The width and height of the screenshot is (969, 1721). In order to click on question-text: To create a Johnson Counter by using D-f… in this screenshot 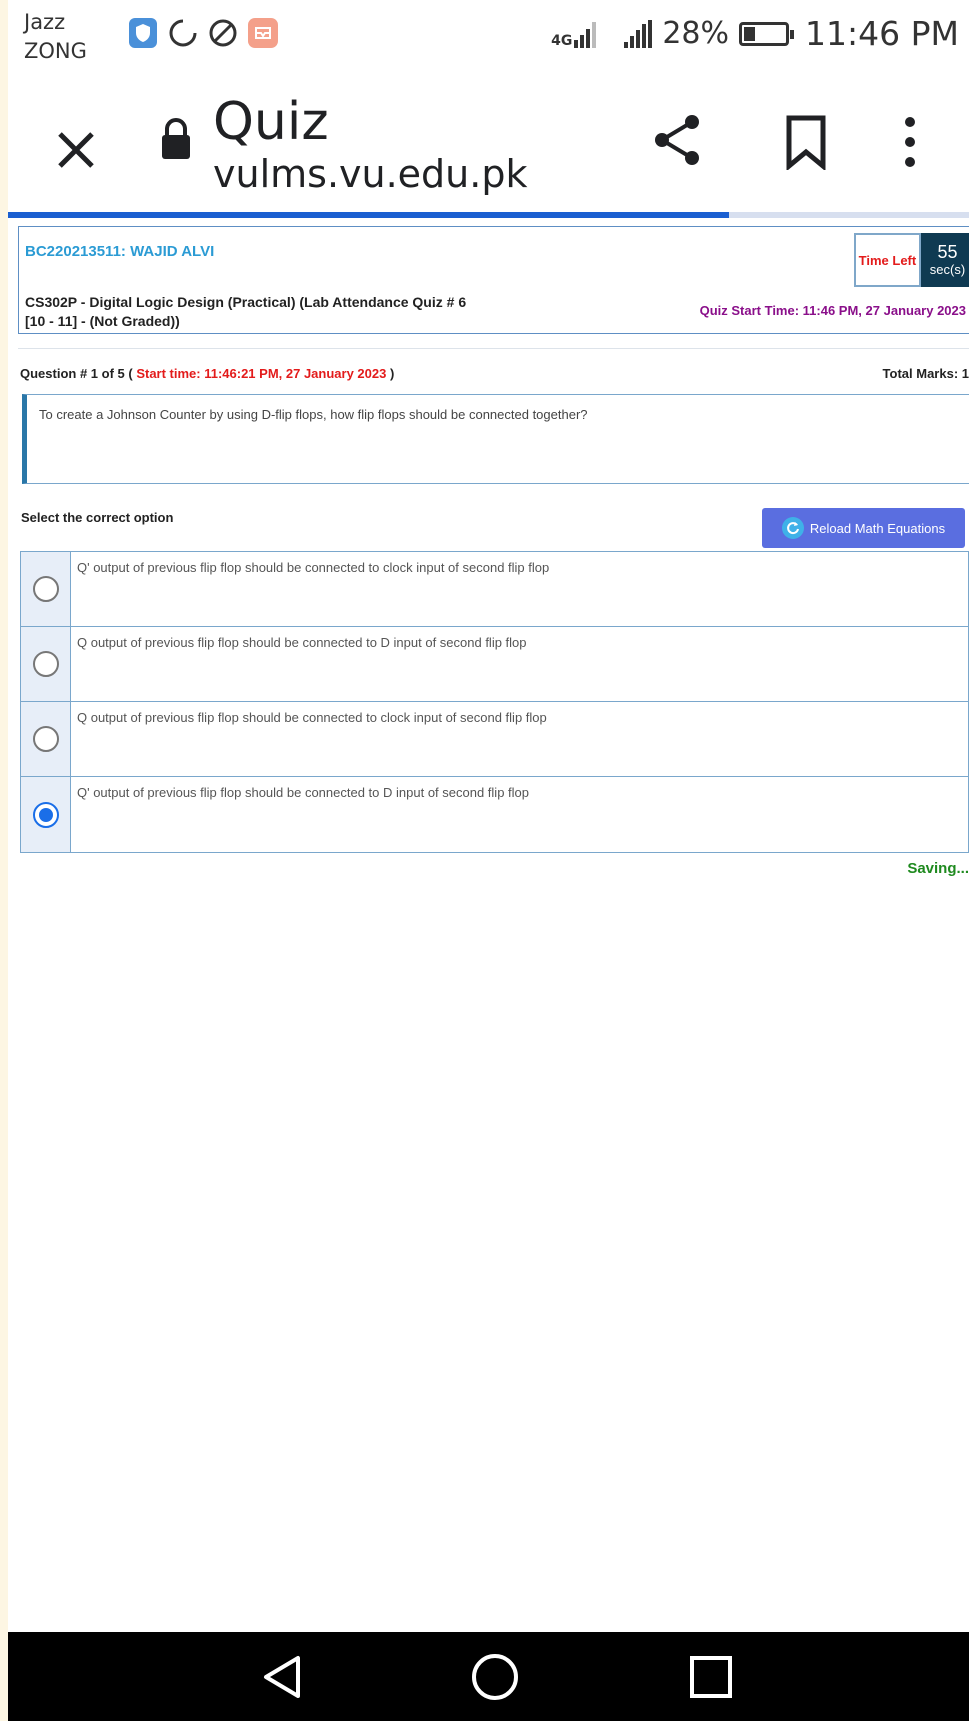, I will do `click(313, 414)`.